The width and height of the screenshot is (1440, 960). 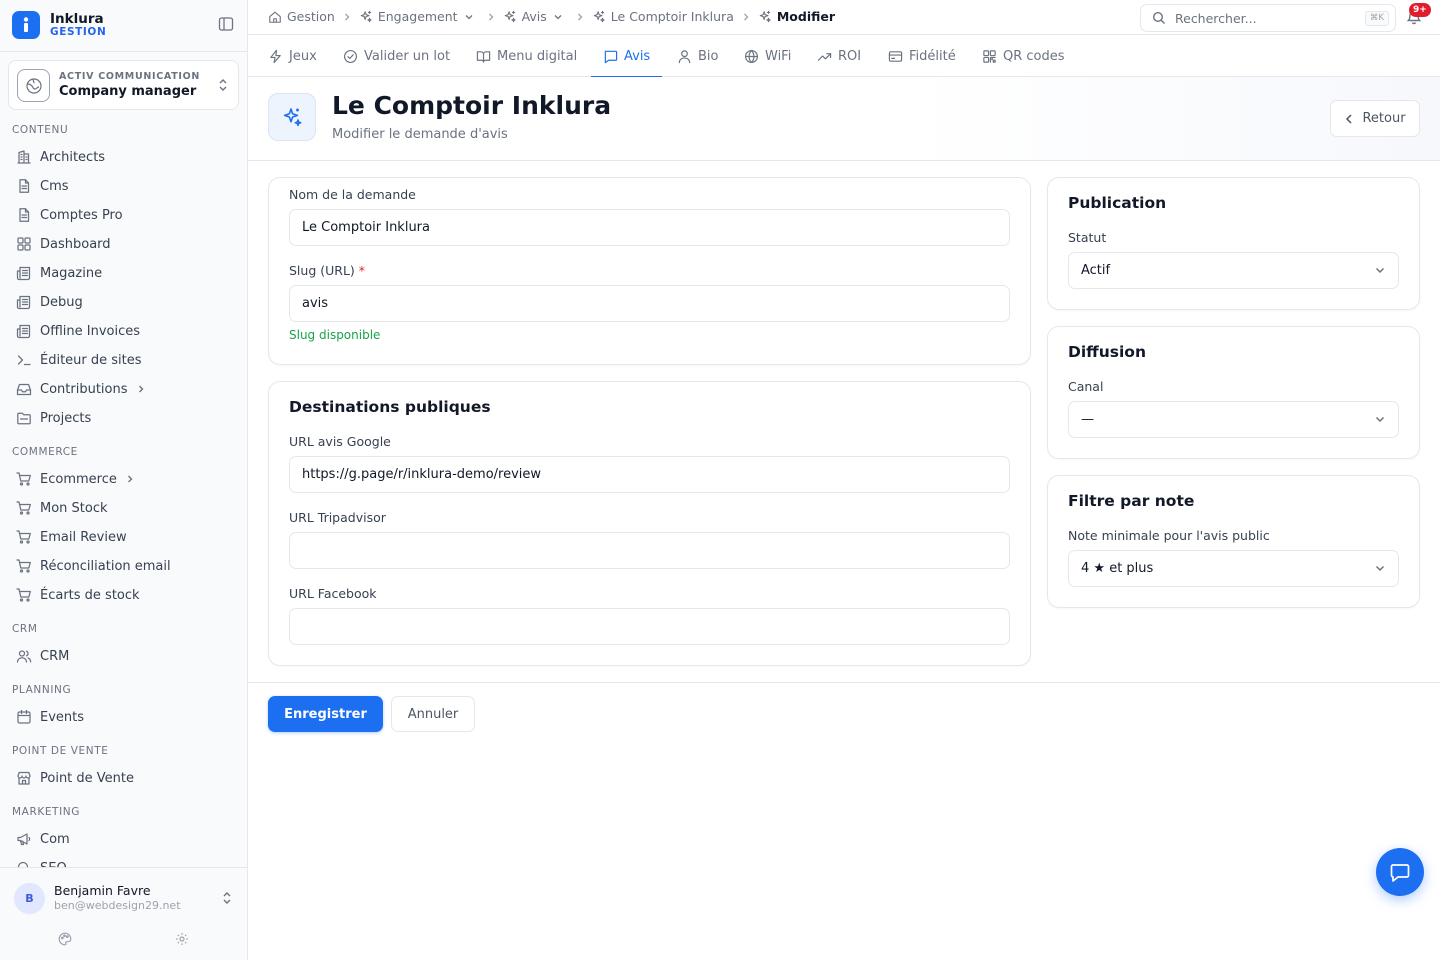 What do you see at coordinates (390, 407) in the screenshot?
I see `destinations-title: Destinations publiques` at bounding box center [390, 407].